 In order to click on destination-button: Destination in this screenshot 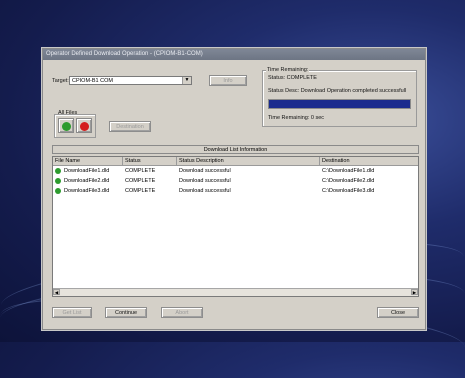, I will do `click(130, 126)`.